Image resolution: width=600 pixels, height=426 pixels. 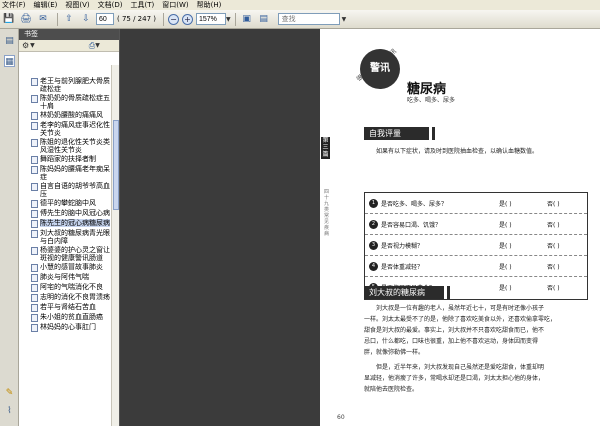 What do you see at coordinates (451, 341) in the screenshot?
I see `story-line: 忌口，什么都吃，口味也很重，加上他不喜欢运动，身体因而变得` at bounding box center [451, 341].